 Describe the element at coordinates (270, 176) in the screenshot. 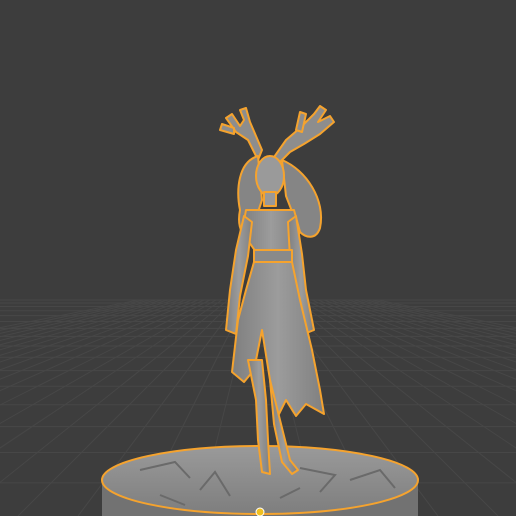

I see `head` at that location.